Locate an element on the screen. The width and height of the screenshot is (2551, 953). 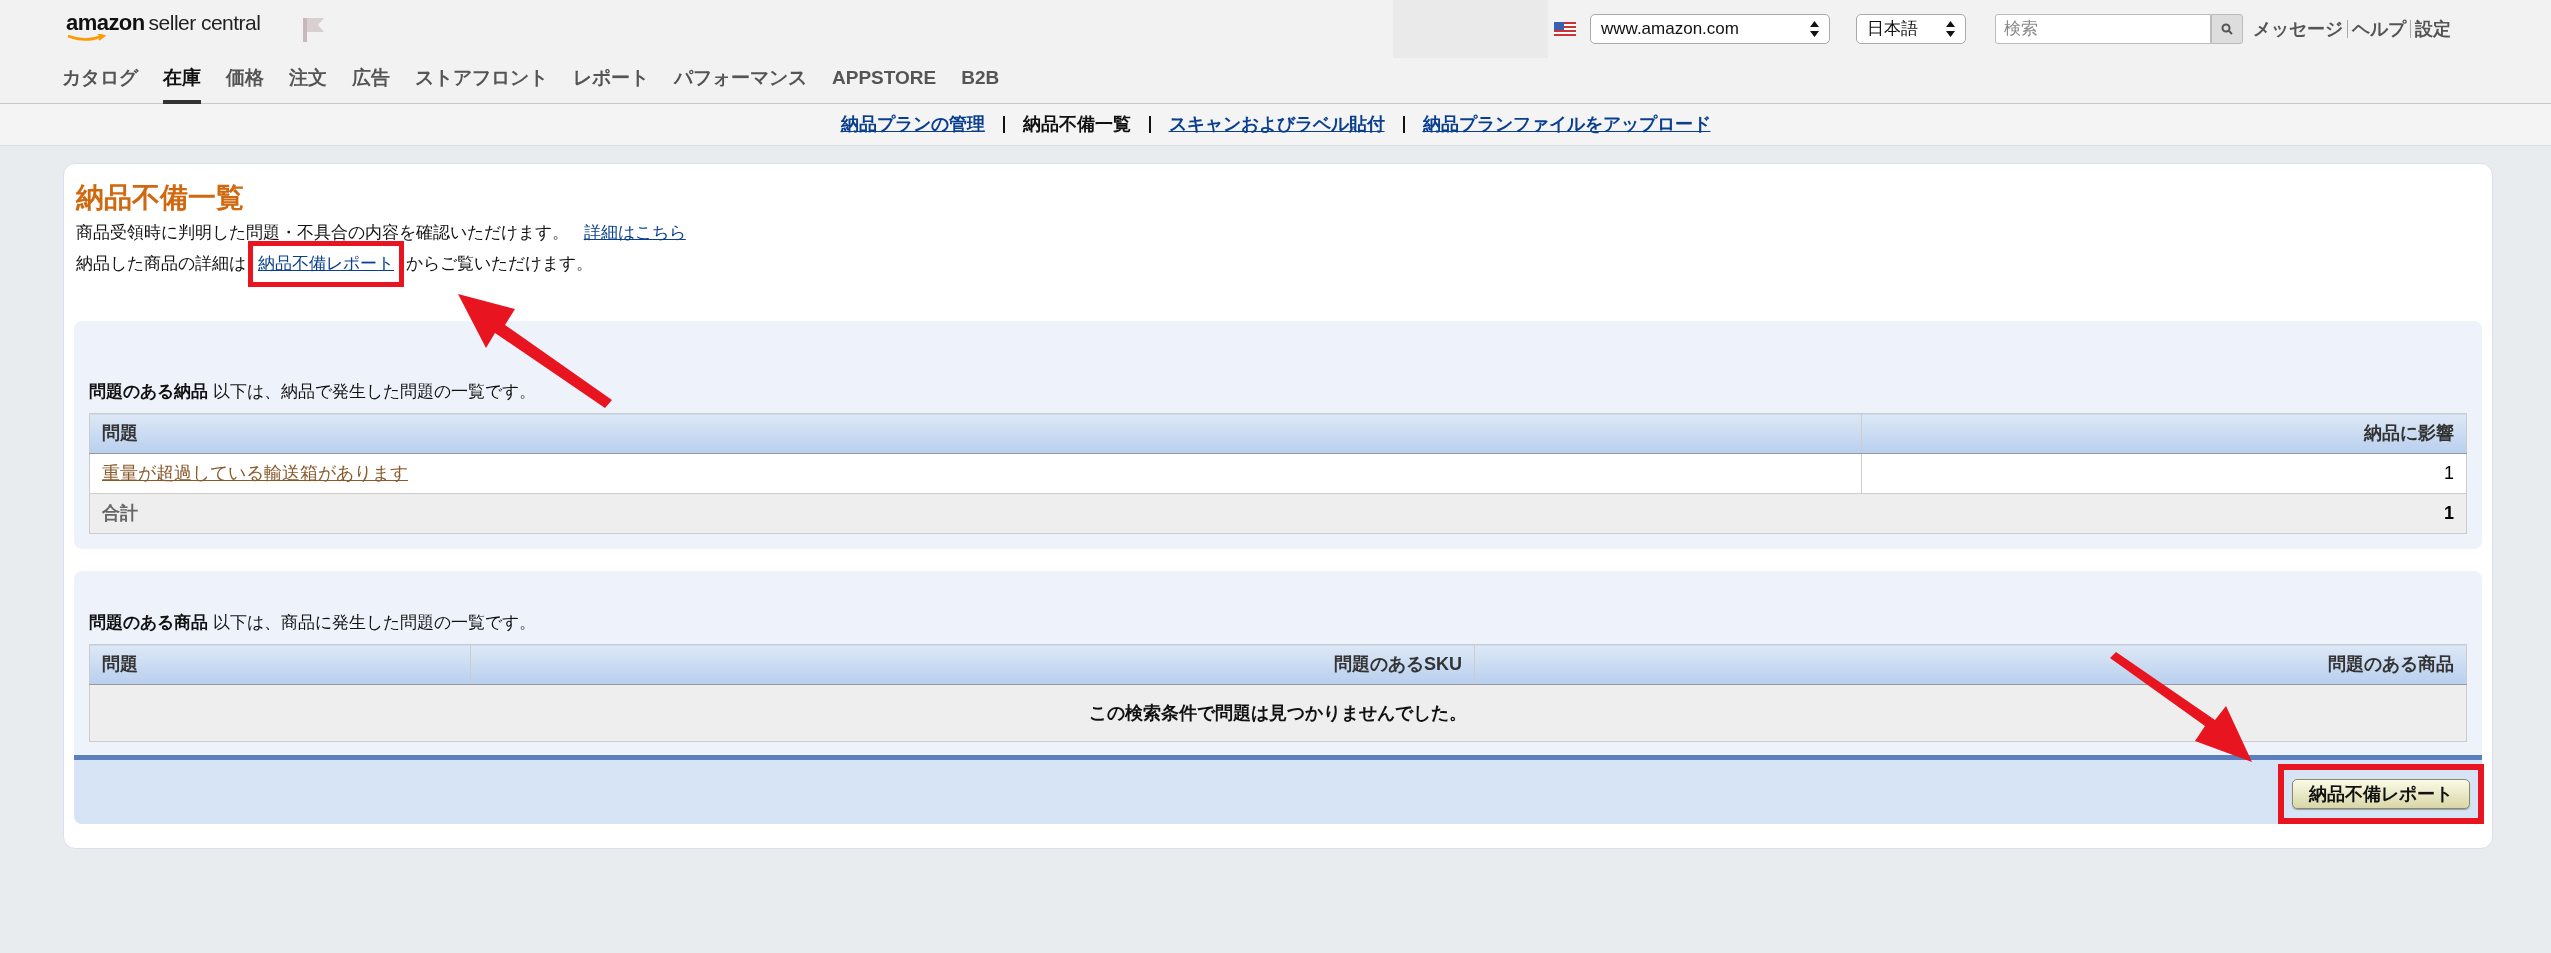
nav-tab: 価格 is located at coordinates (245, 83).